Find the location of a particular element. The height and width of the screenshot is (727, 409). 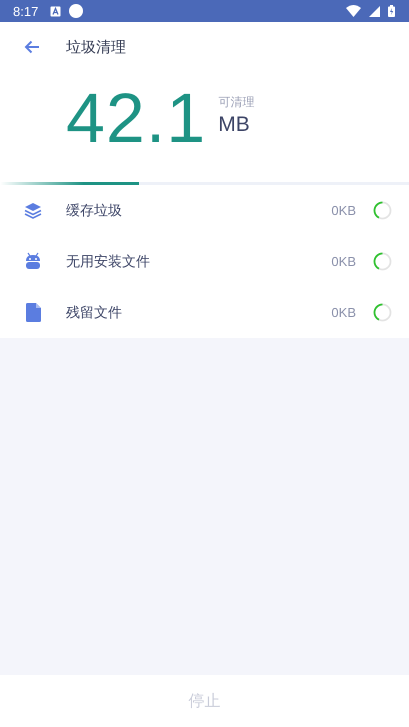

category-label: 残留文件 is located at coordinates (94, 313).